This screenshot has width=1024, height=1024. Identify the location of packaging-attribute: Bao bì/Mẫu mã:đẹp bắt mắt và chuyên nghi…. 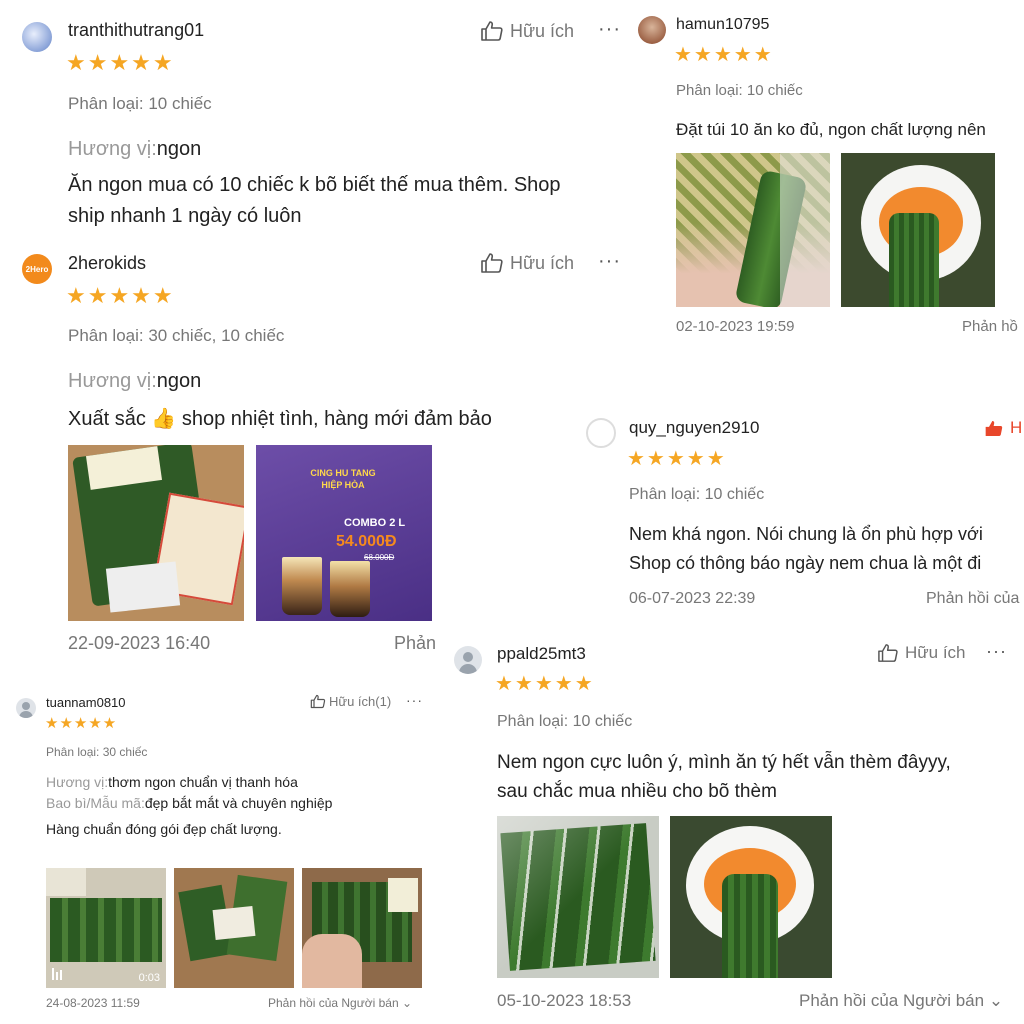
(189, 803).